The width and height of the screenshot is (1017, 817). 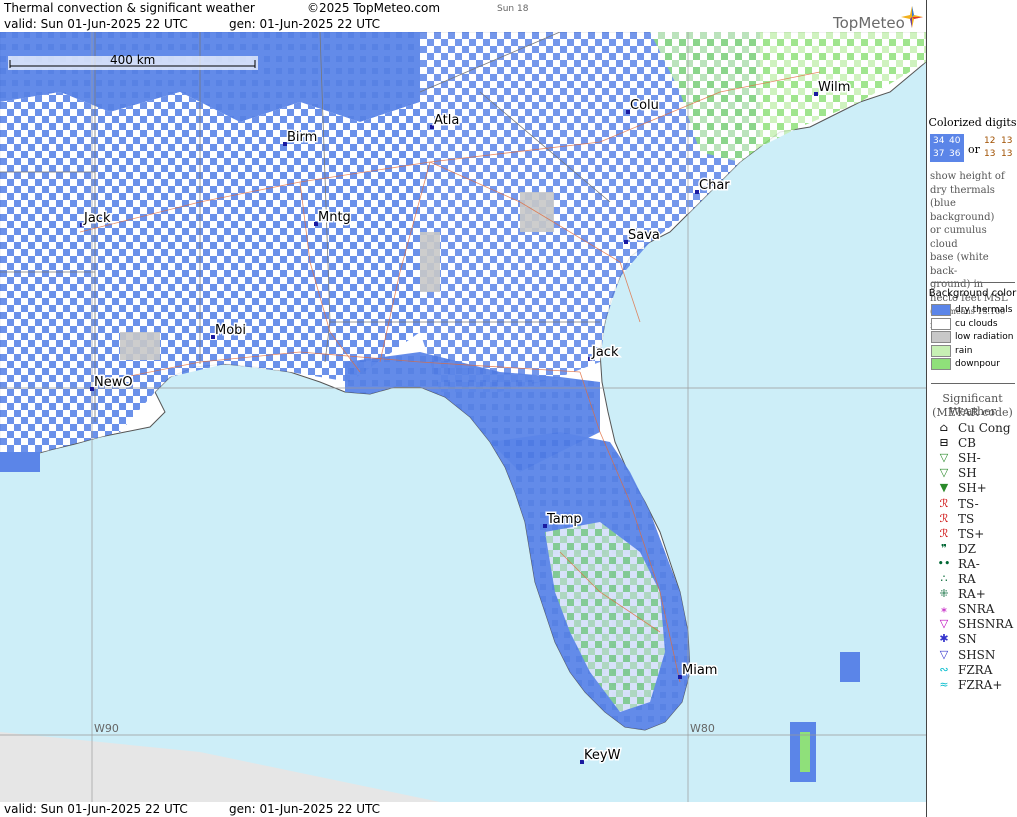 I want to click on topmeteo-logo: TopMeteo, so click(x=869, y=23).